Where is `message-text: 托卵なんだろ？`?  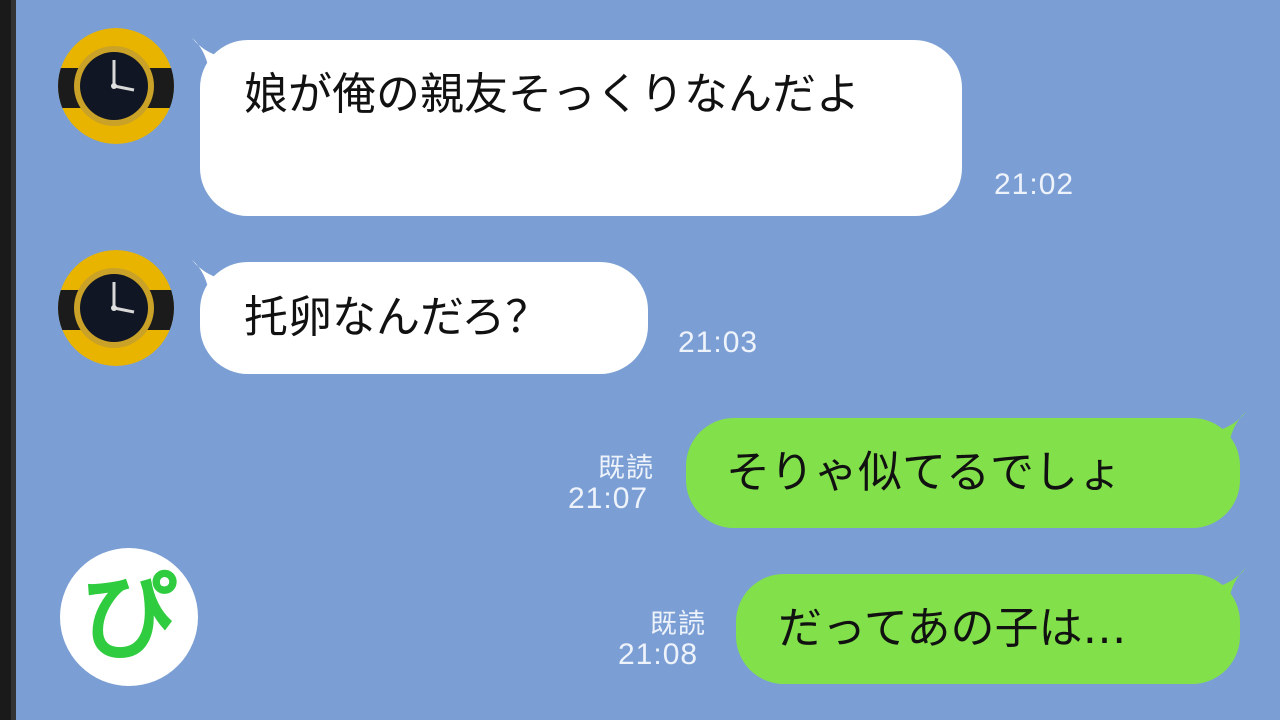
message-text: 托卵なんだろ？ is located at coordinates (397, 317).